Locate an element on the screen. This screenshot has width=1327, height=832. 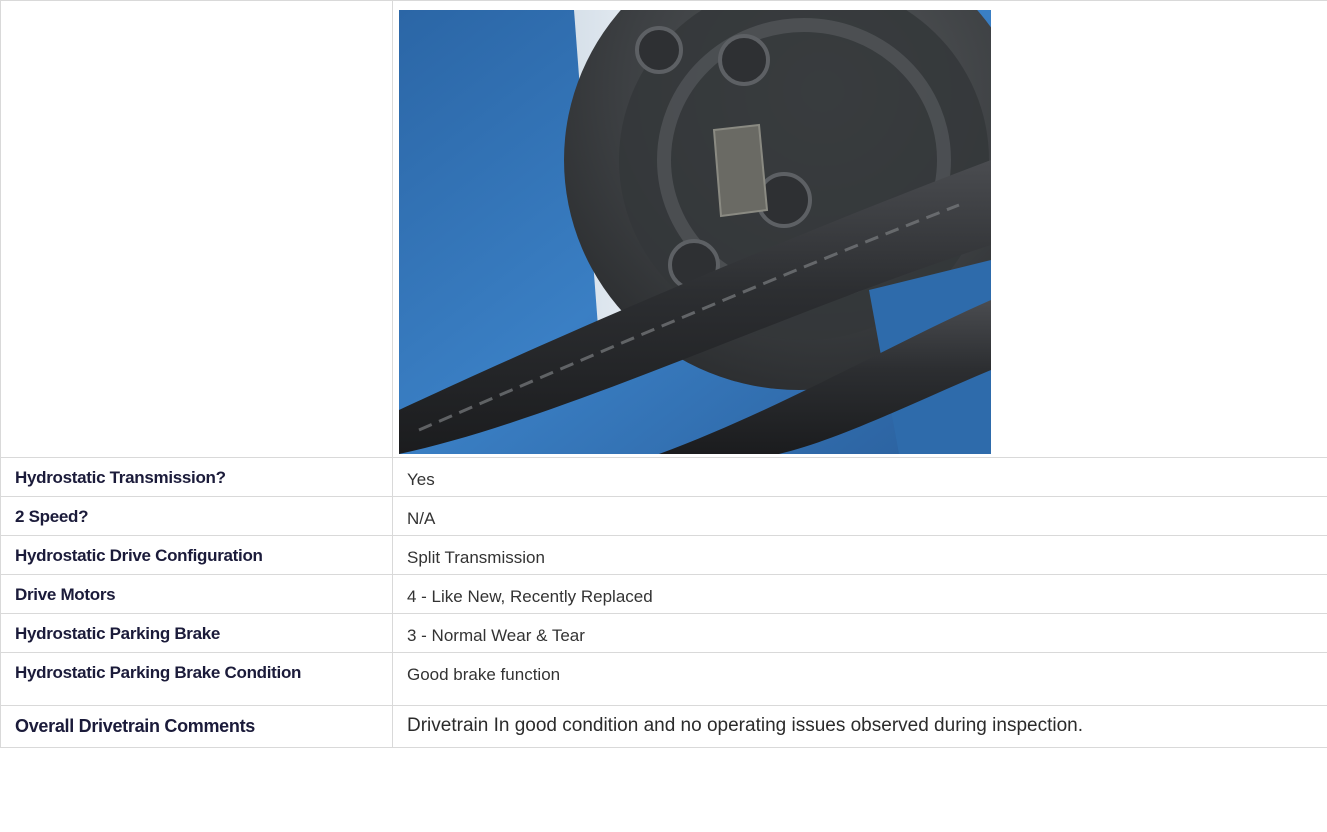
field-label: Hydrostatic Parking Brake is located at coordinates (196, 633).